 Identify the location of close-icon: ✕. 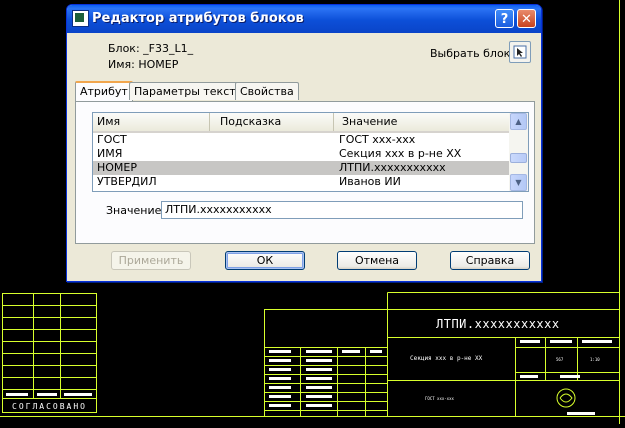
(526, 18).